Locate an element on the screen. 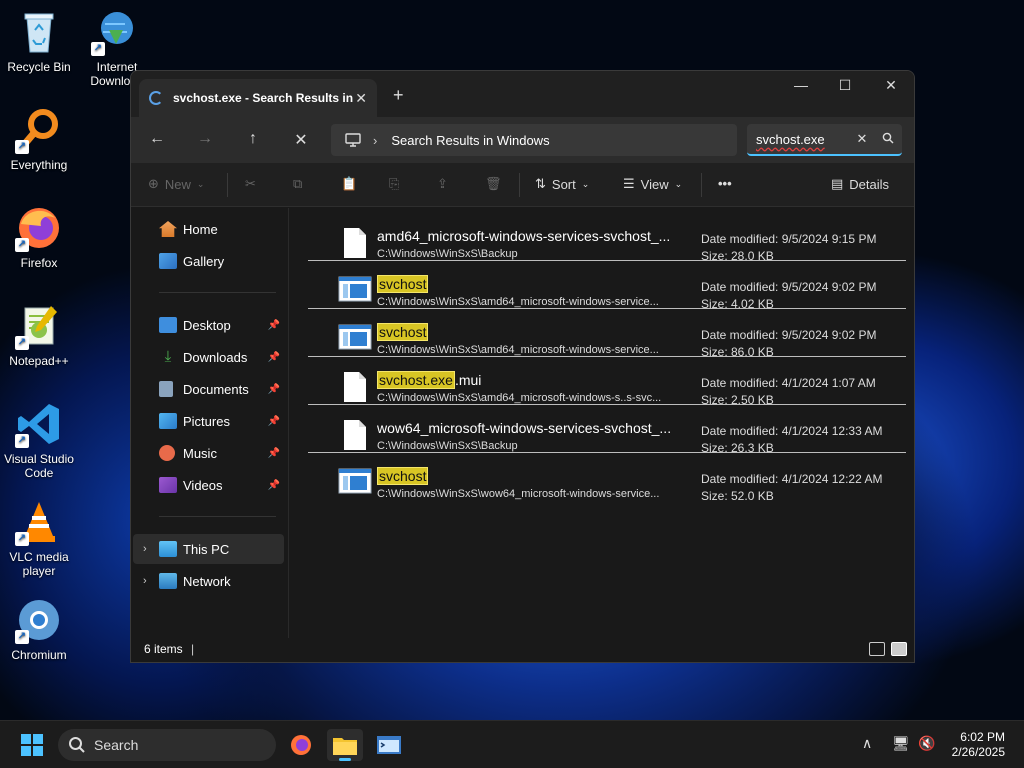 The width and height of the screenshot is (1024, 768). tab-title: svchost.exe - Search Results in is located at coordinates (263, 98).